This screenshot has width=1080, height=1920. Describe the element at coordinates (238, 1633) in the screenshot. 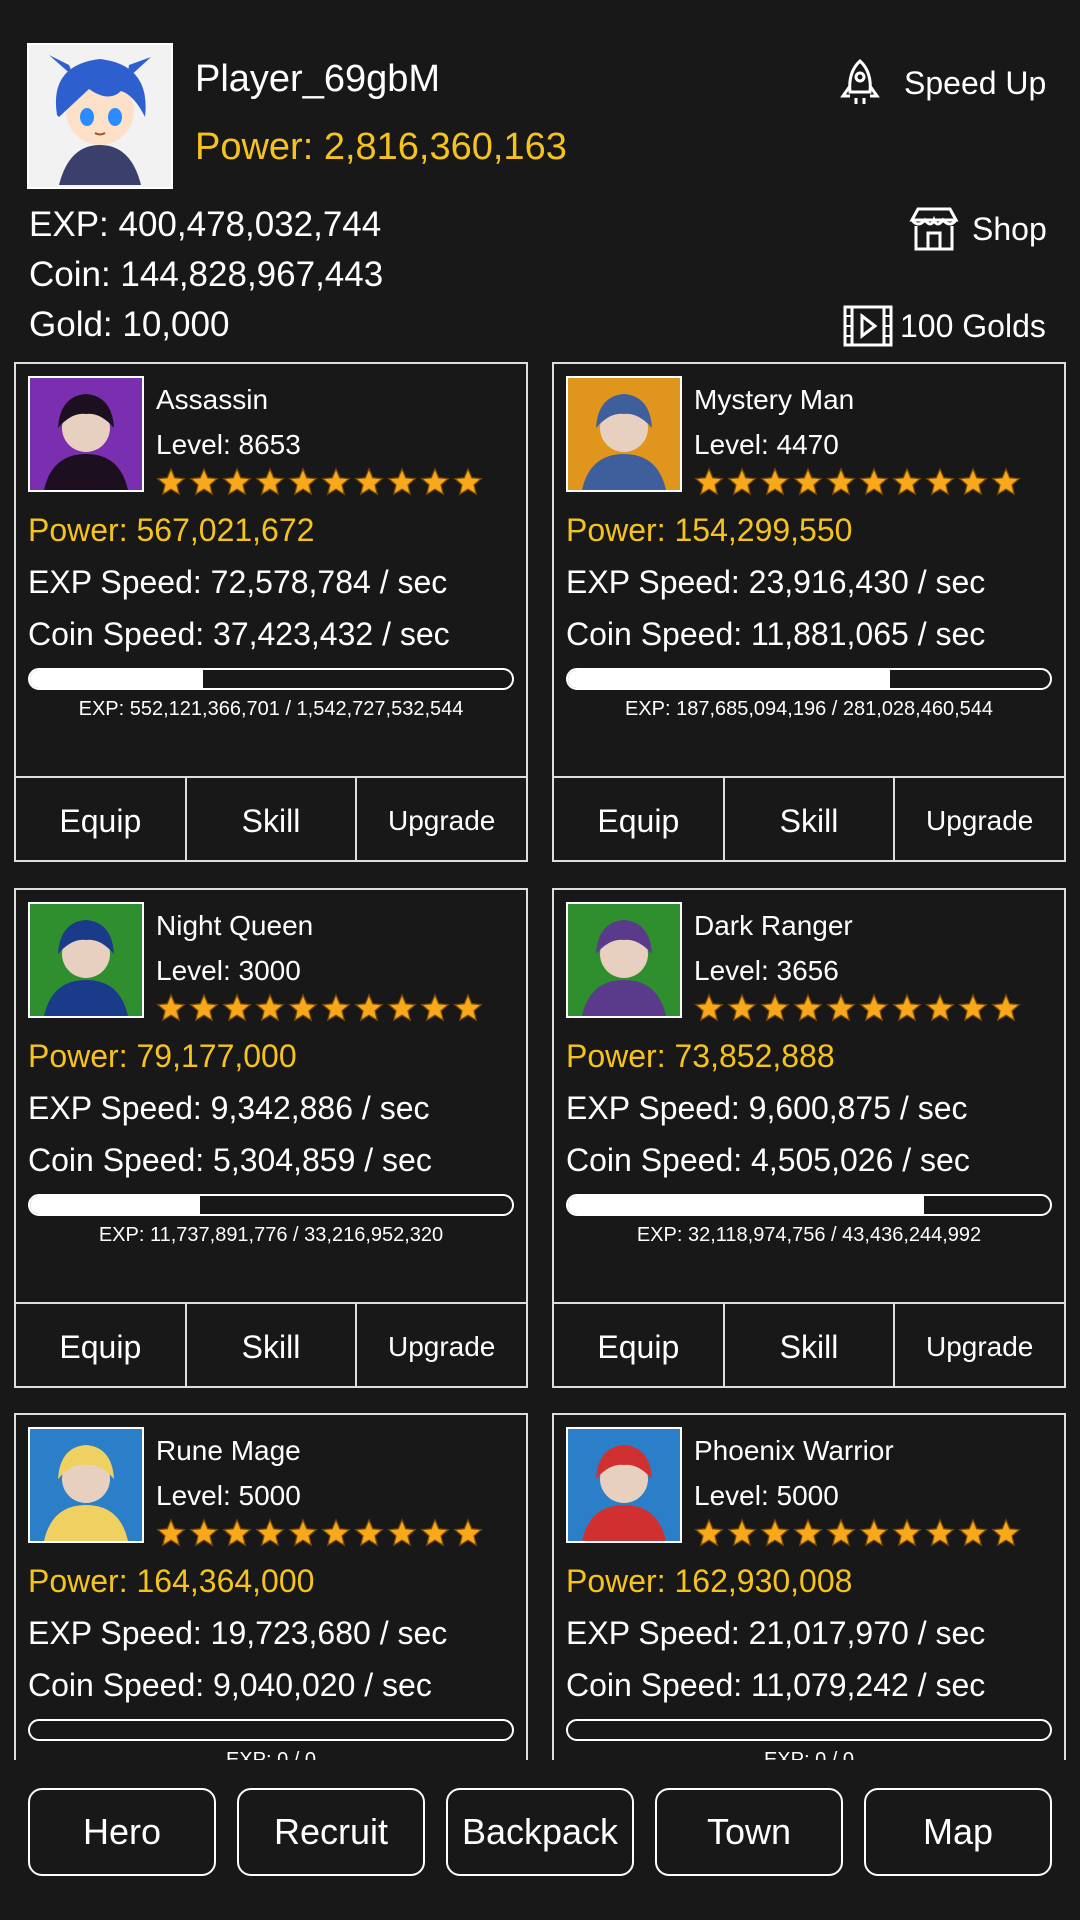

I see `hero-exp-speed: EXP Speed: 19,723,680 / sec` at that location.